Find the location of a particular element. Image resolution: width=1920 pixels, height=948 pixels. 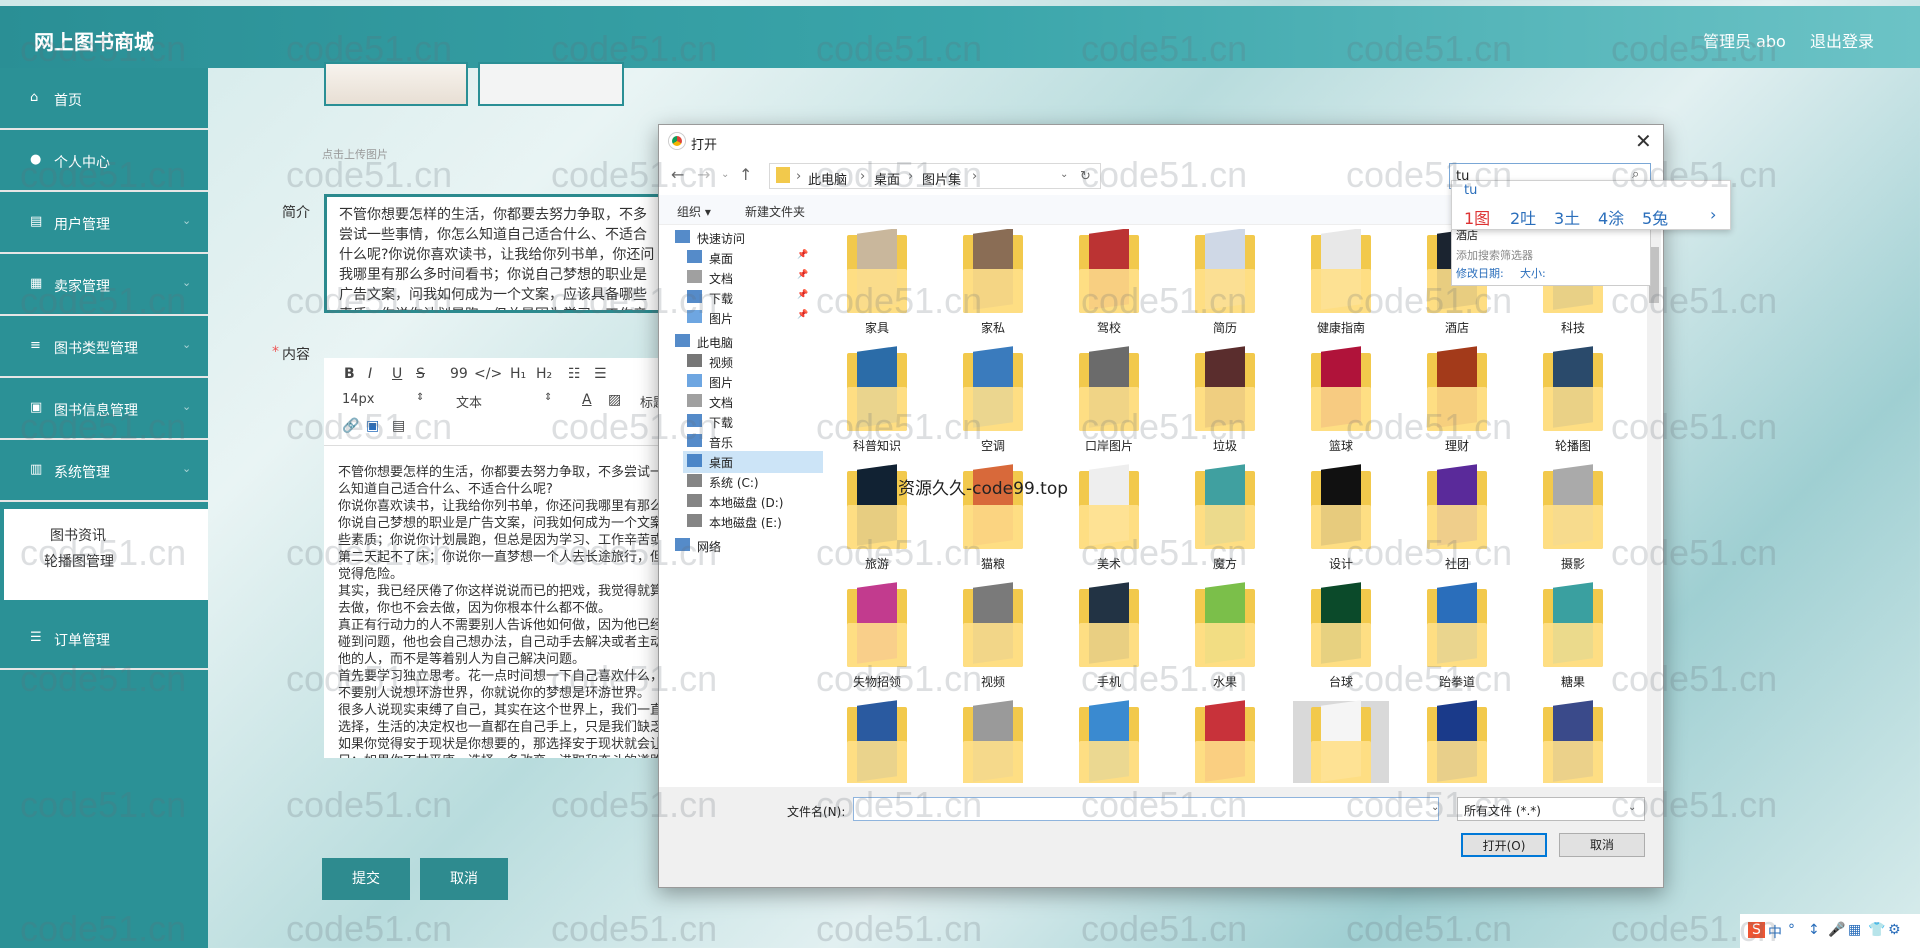

sidebar-item-order: ☰ 订单管理 is located at coordinates (104, 639).